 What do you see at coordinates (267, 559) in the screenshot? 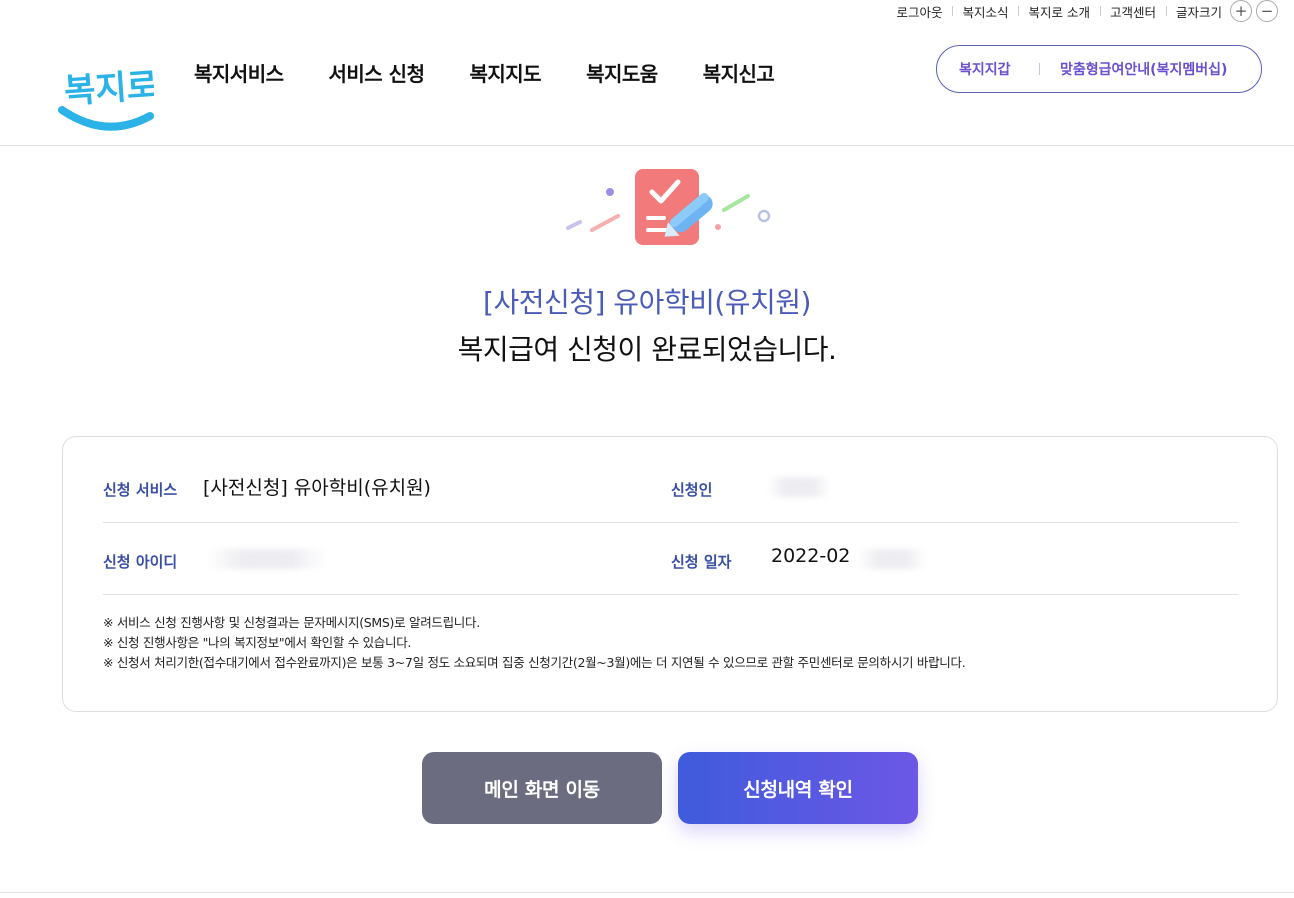
I see `id-value-redacted` at bounding box center [267, 559].